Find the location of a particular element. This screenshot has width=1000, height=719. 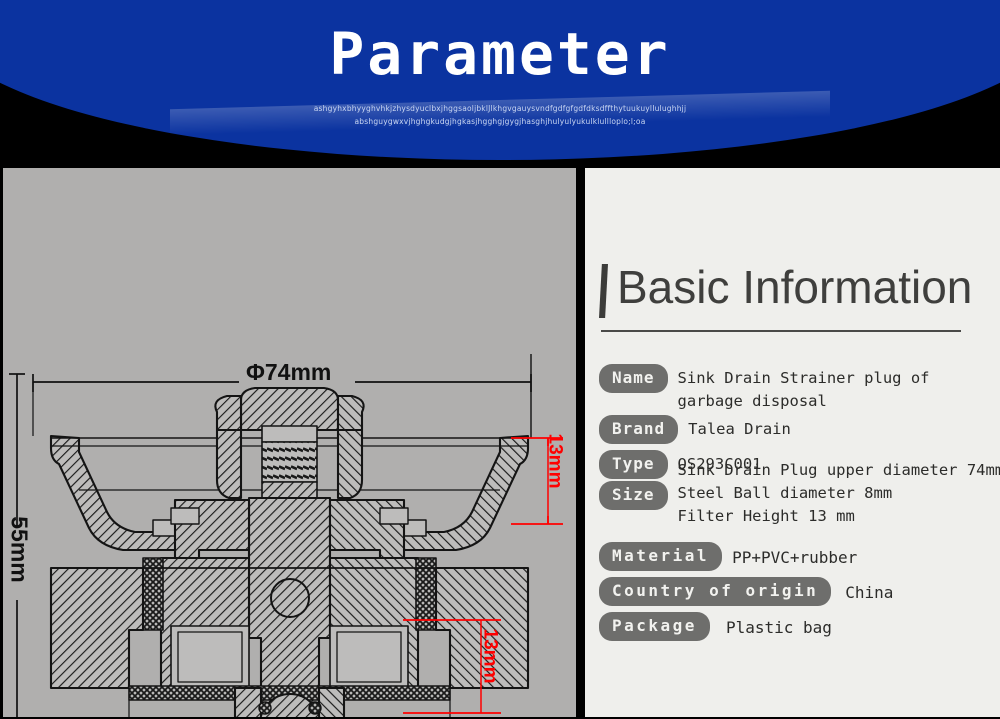

dimension-label-filter-height-upper: 13mm is located at coordinates (555, 461).